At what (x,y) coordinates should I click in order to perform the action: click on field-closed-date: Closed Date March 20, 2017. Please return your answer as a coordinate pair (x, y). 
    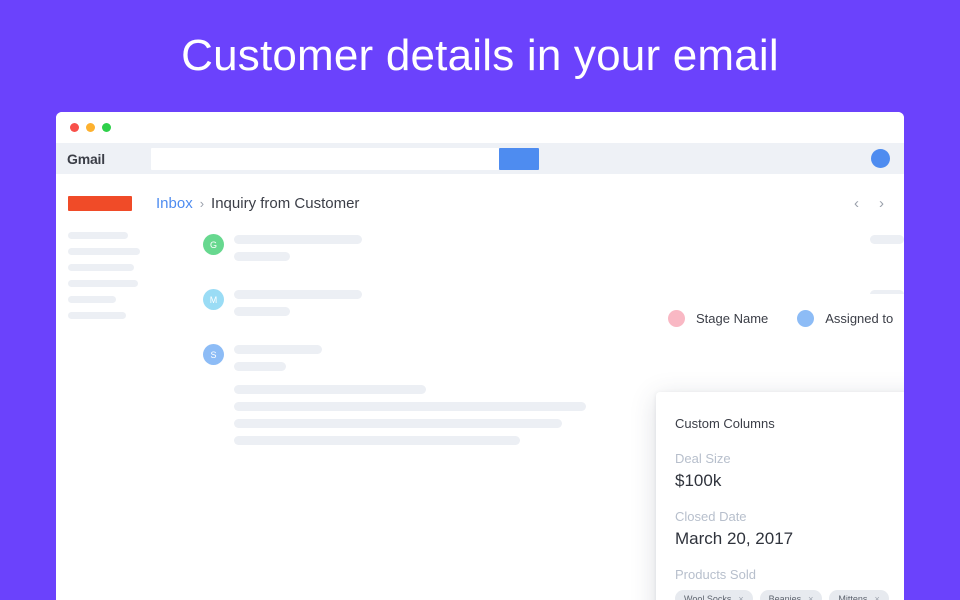
    Looking at the image, I should click on (789, 529).